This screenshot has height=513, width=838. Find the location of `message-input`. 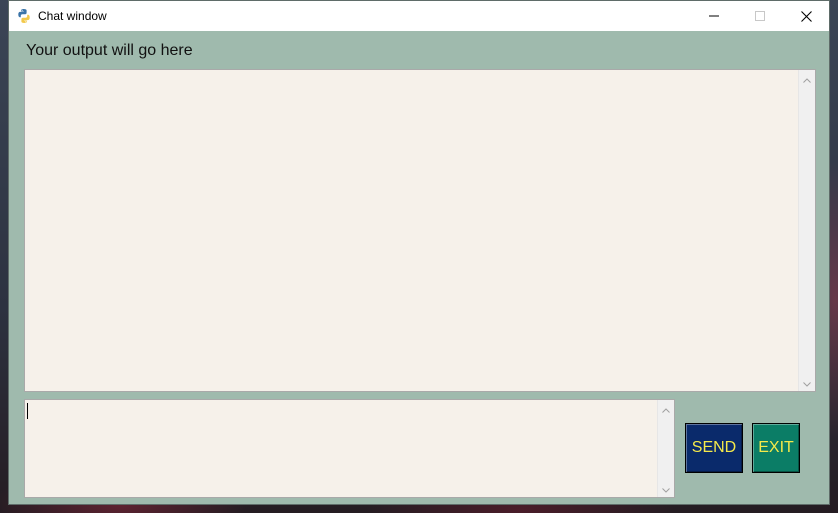

message-input is located at coordinates (349, 448).